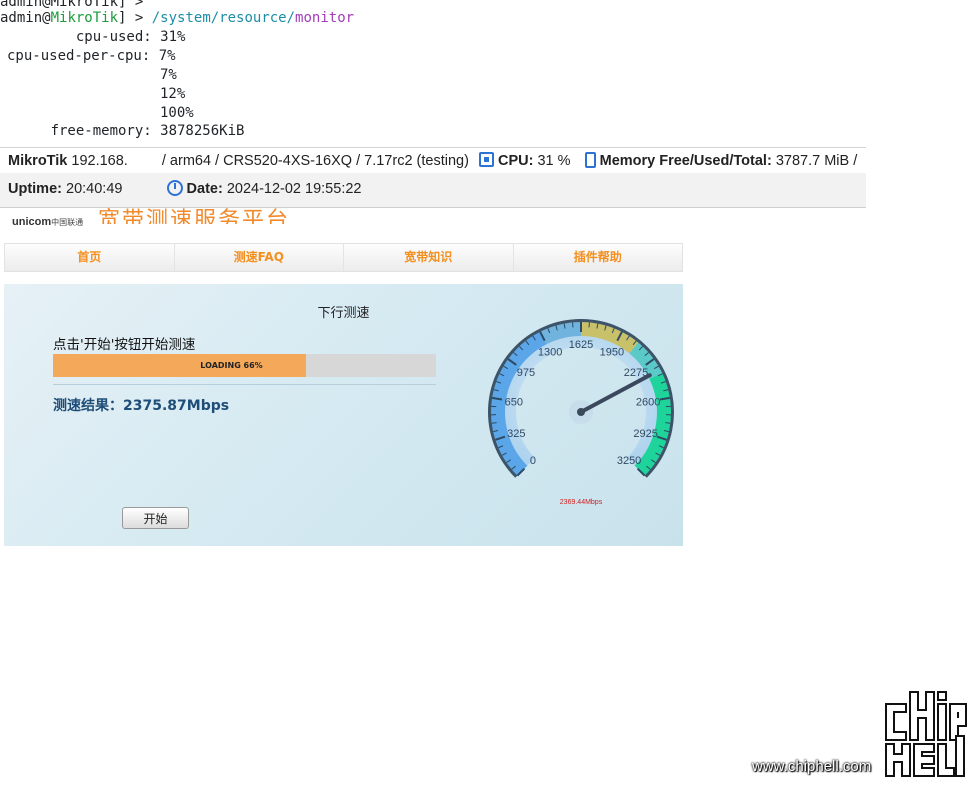  What do you see at coordinates (550, 352) in the screenshot?
I see `gauge-tick-label: 1300` at bounding box center [550, 352].